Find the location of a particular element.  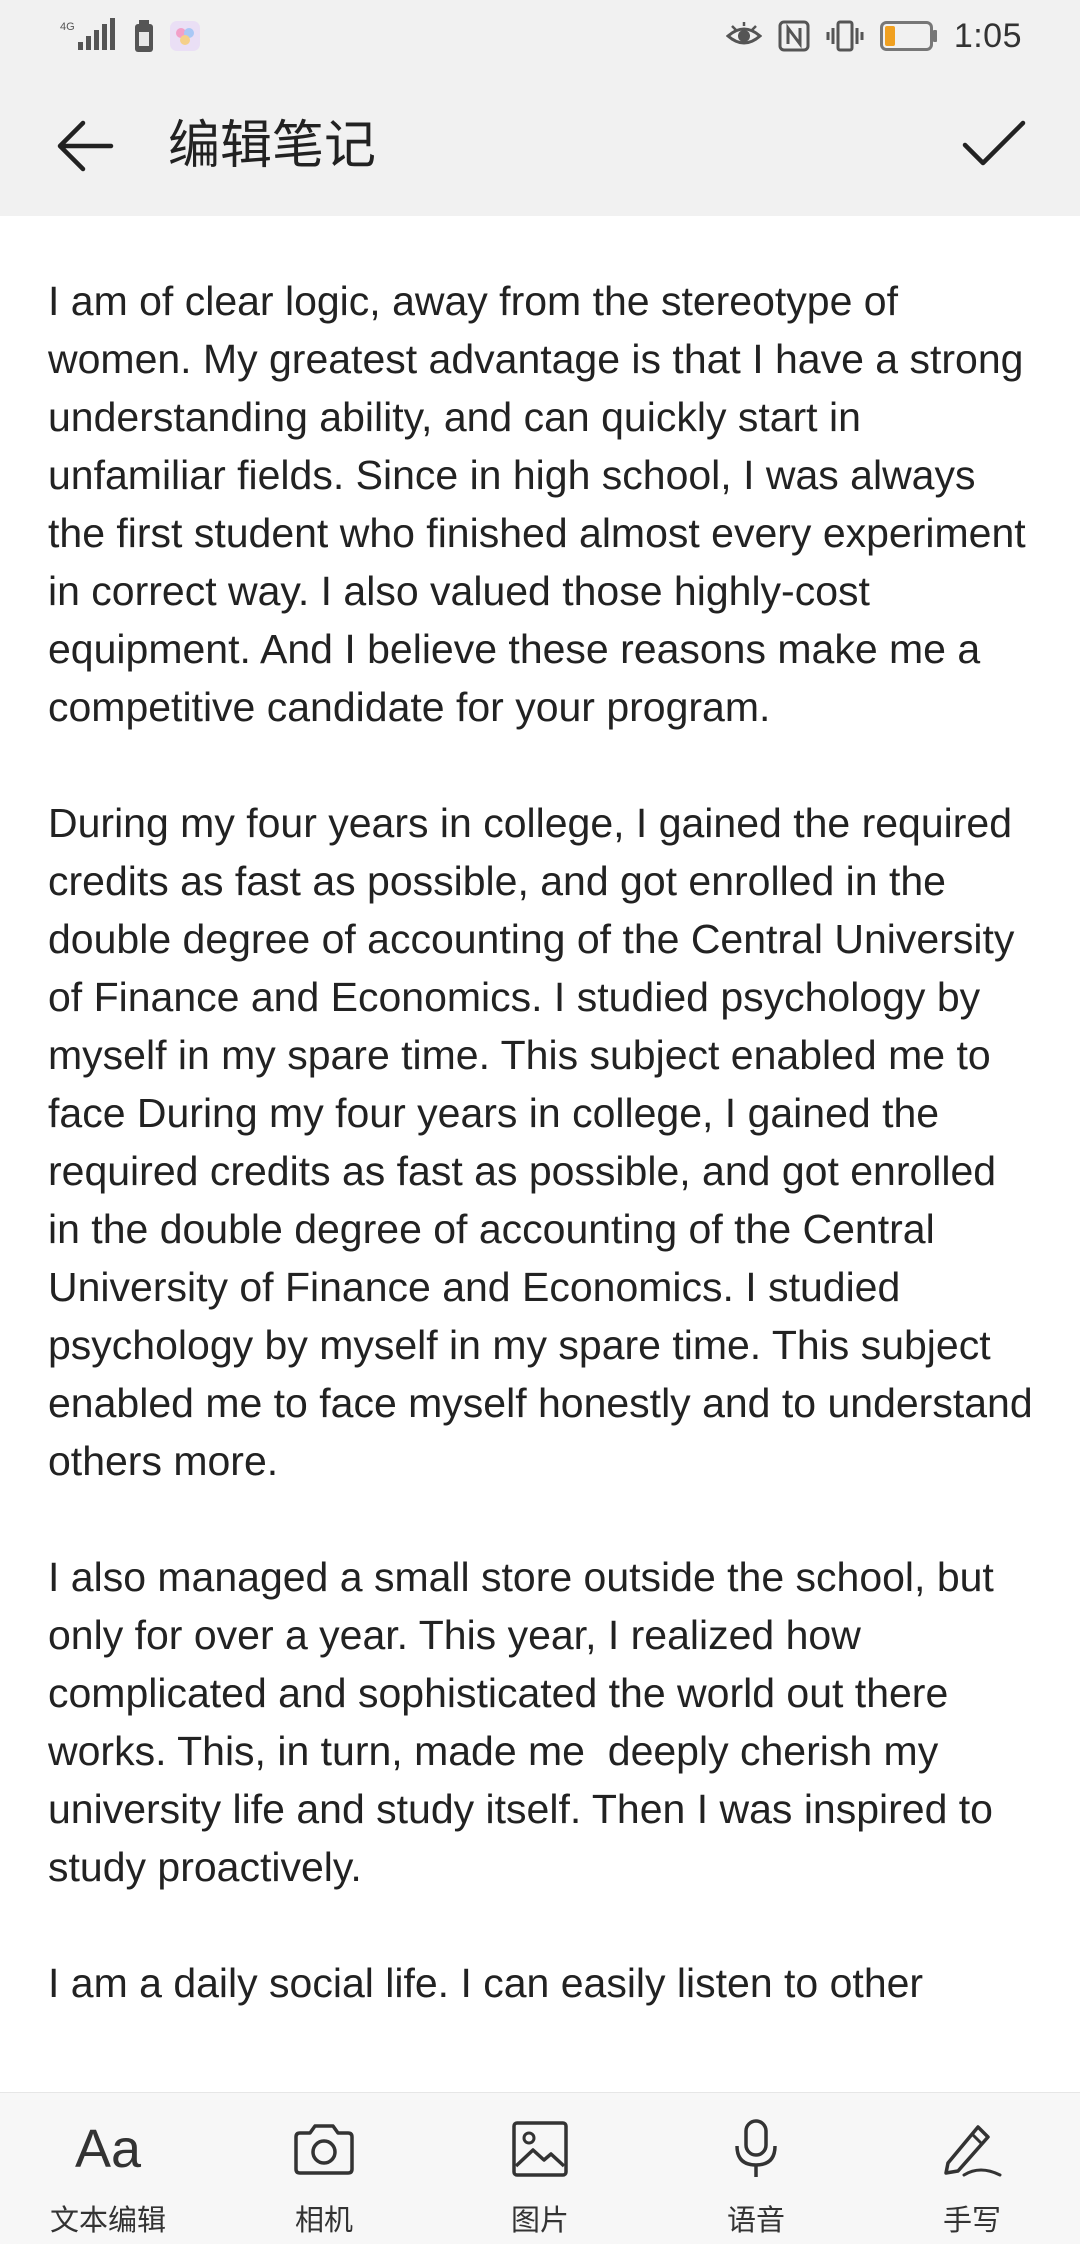

bottom-toolbar: Aa 文本编辑 相机 图片 语音 手写 is located at coordinates (540, 2168).